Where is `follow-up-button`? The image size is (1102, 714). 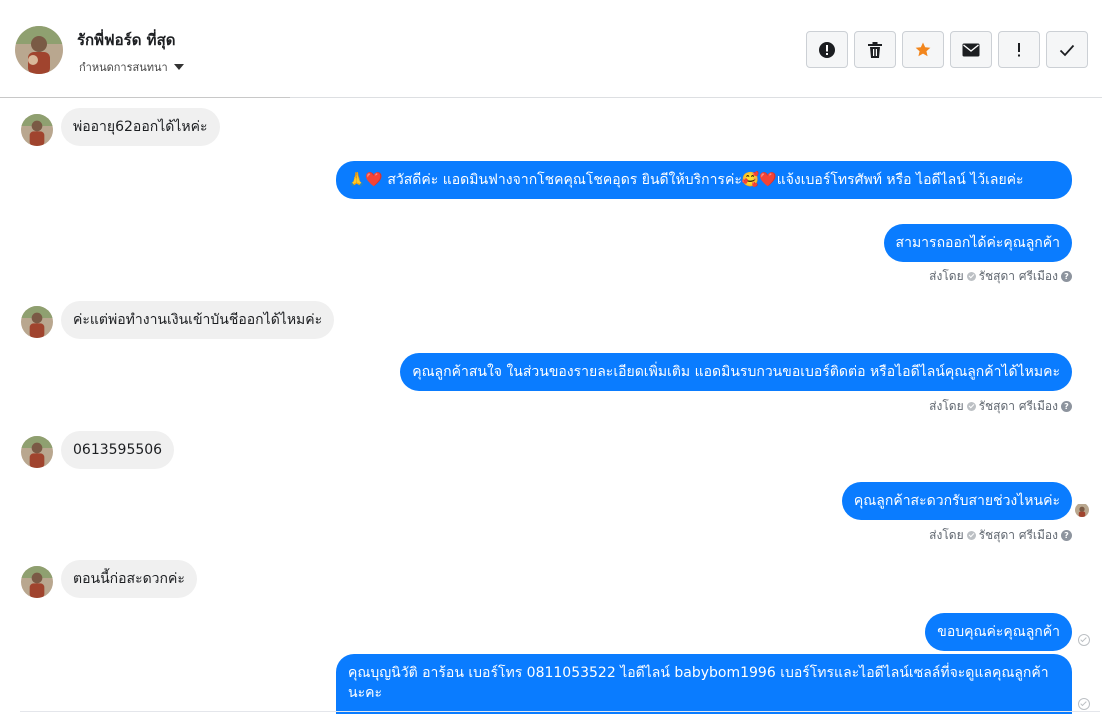
follow-up-button is located at coordinates (1019, 49).